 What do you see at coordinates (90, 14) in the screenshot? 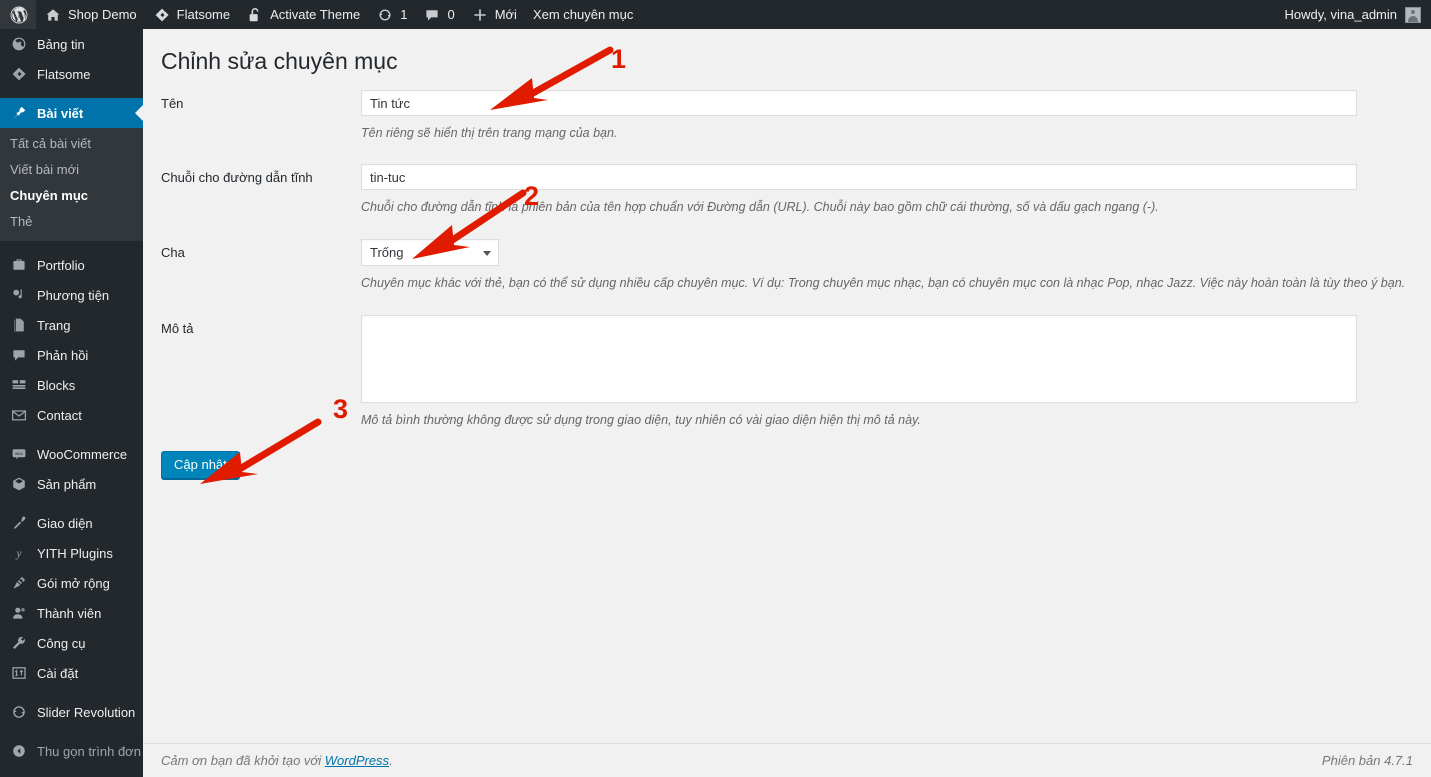
I see `adminbar-site-name: Shop Demo` at bounding box center [90, 14].